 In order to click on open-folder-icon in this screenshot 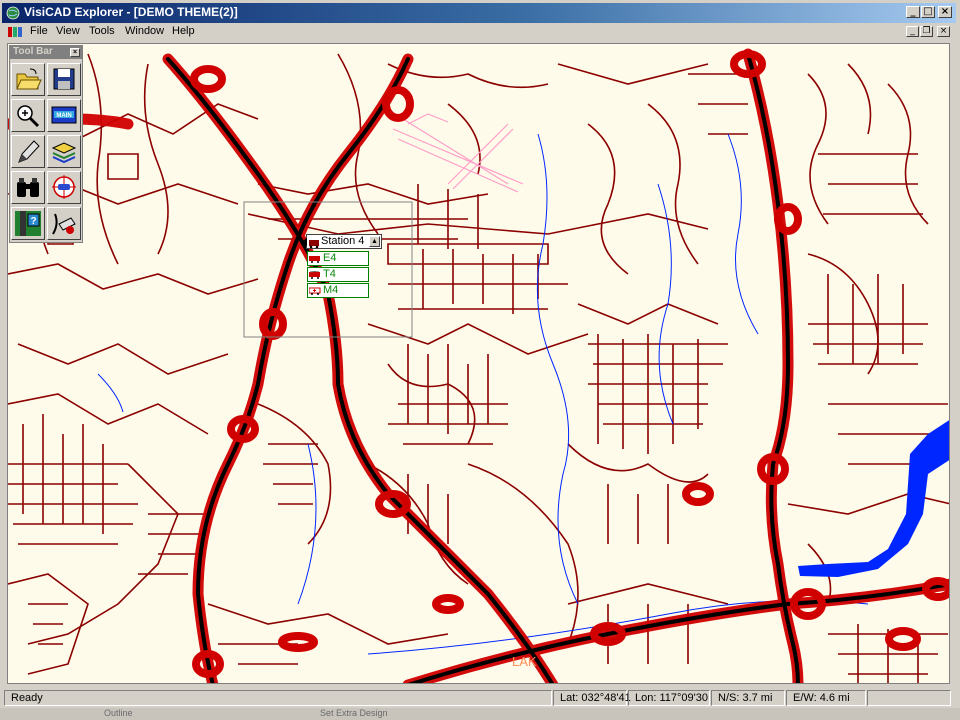, I will do `click(29, 79)`.